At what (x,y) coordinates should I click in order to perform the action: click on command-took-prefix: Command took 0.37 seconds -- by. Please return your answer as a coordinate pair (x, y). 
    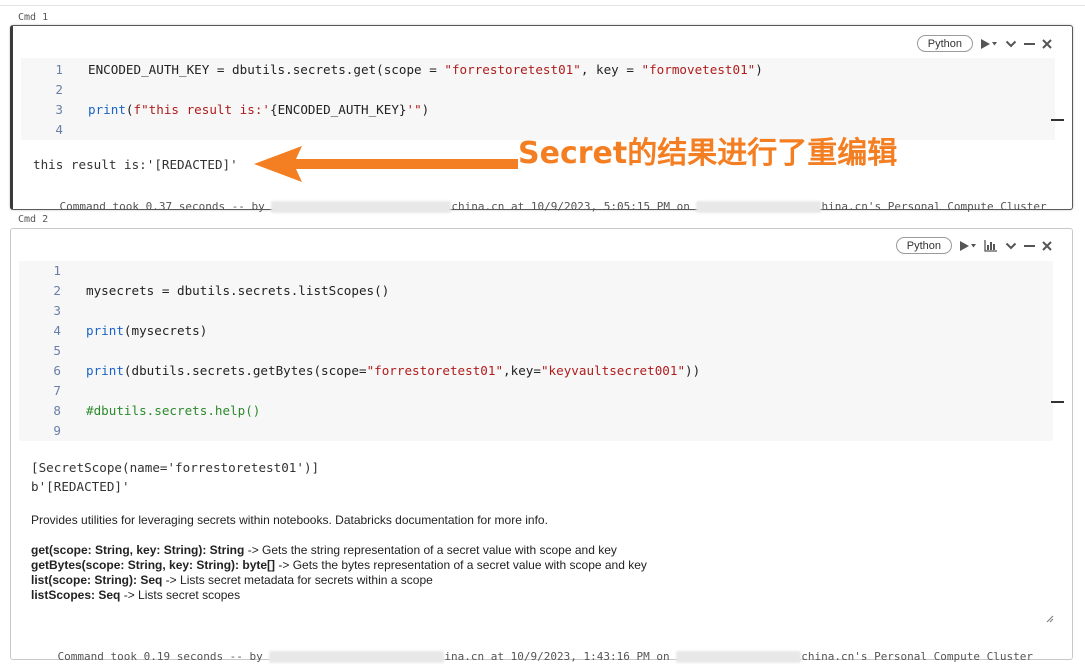
    Looking at the image, I should click on (165, 206).